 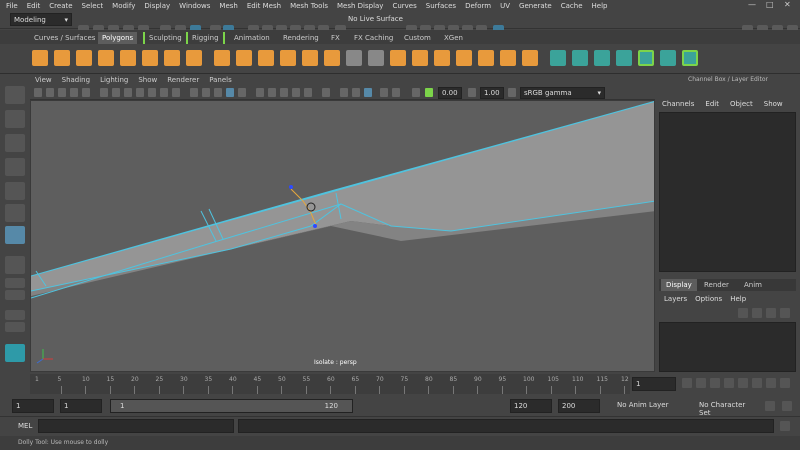 I want to click on poly-plane-icon, so click(x=150, y=58).